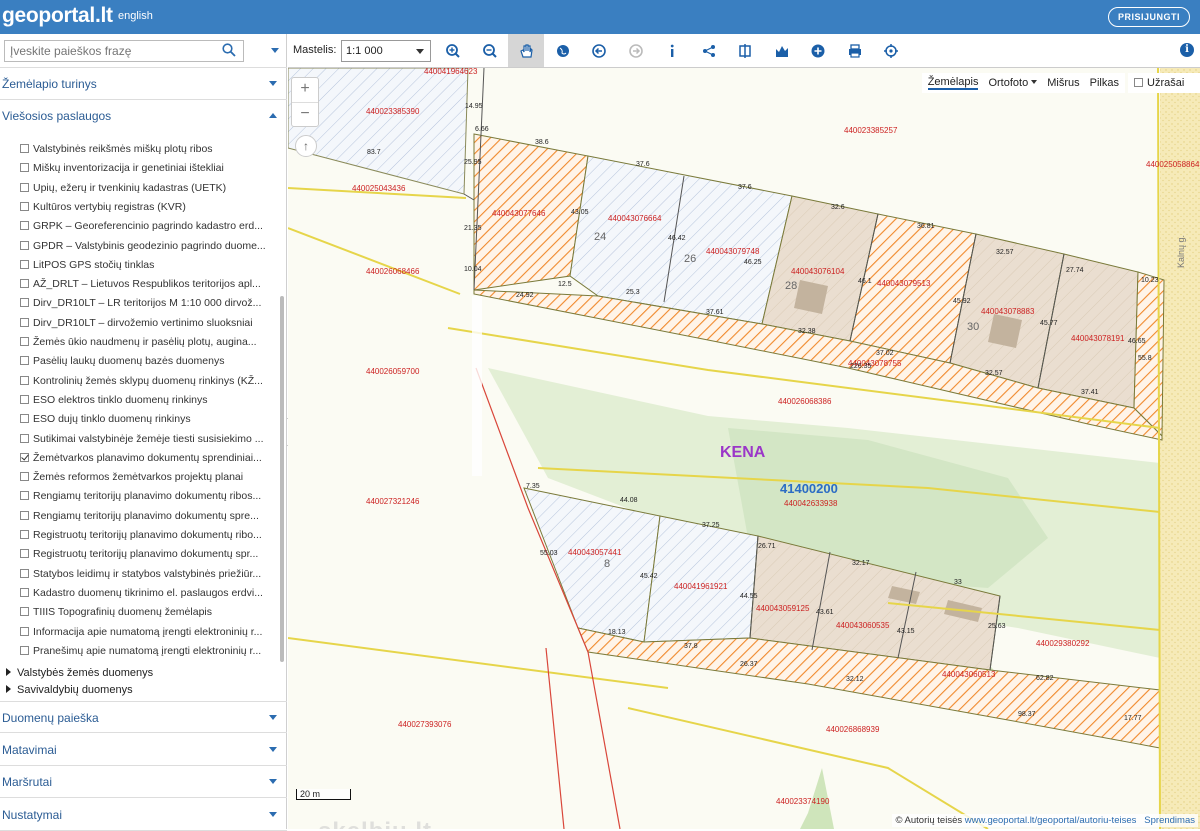 Image resolution: width=1200 pixels, height=831 pixels. What do you see at coordinates (1164, 83) in the screenshot?
I see `labels-toggle: Užrašai` at bounding box center [1164, 83].